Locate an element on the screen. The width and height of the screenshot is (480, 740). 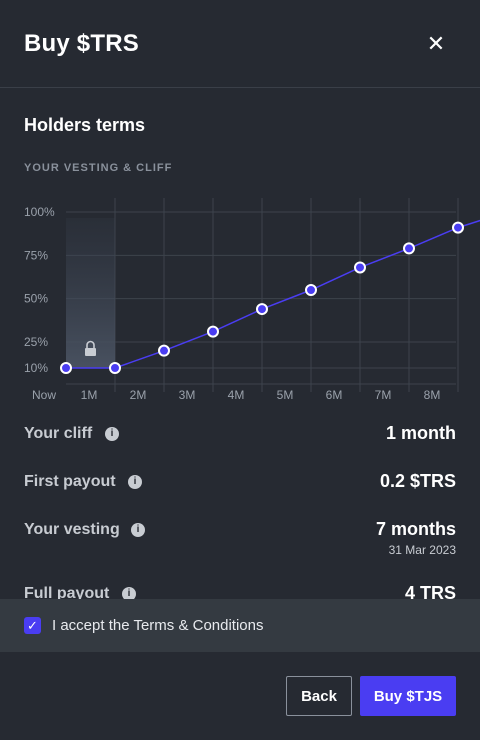
vesting-row: Your vesting i 7 months 31 Mar 2023 is located at coordinates (240, 541).